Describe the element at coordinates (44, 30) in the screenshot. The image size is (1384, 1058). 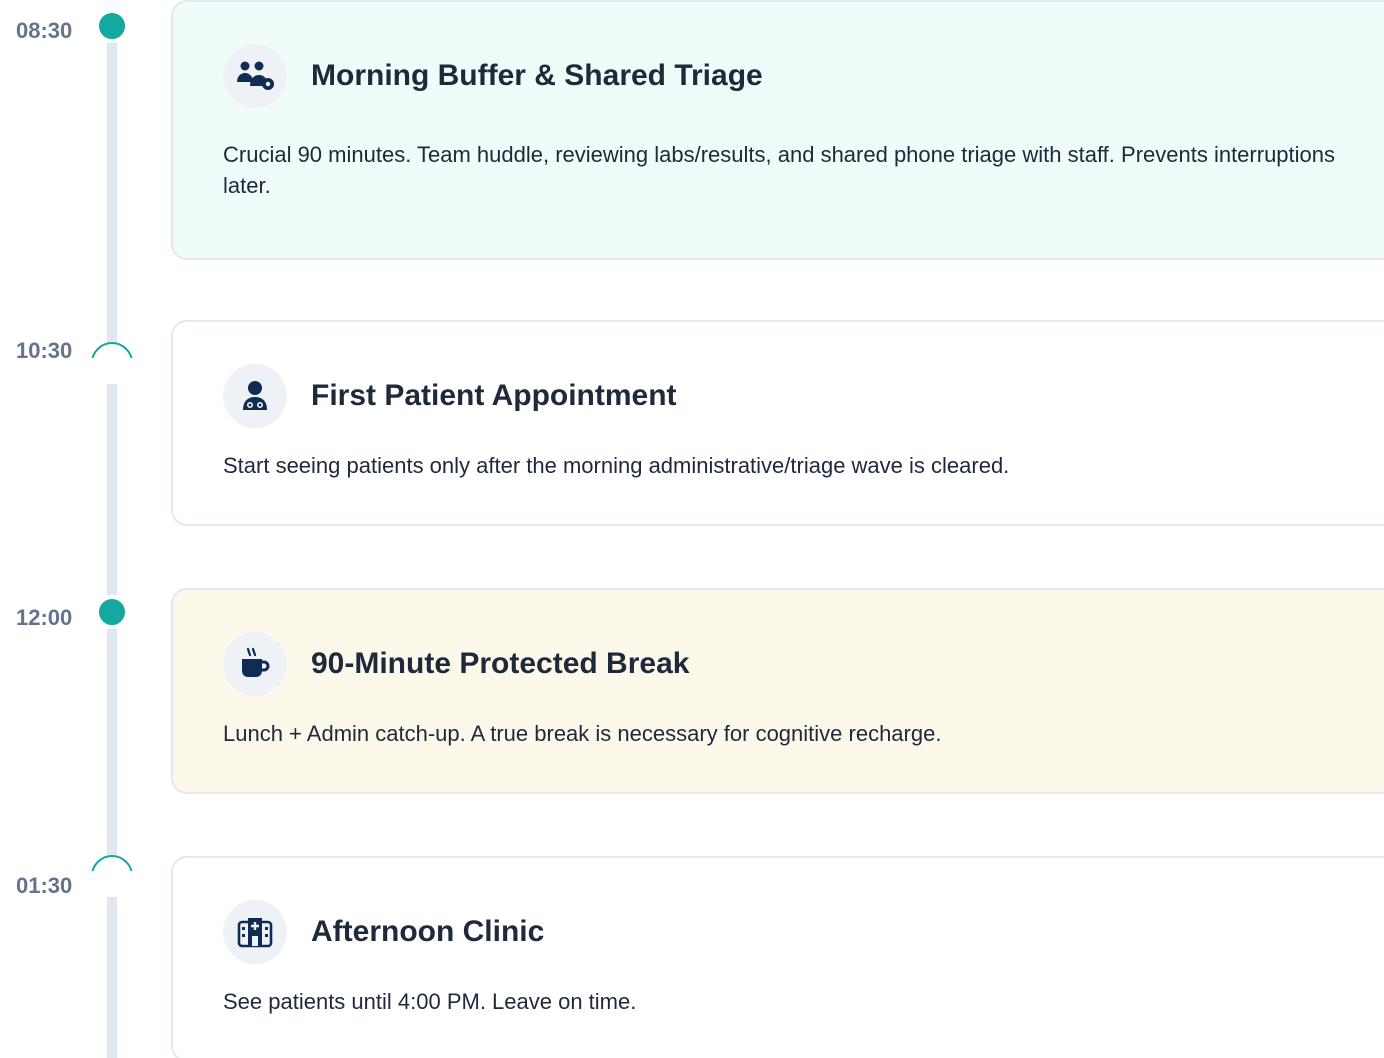
I see `time-label: 08:30` at that location.